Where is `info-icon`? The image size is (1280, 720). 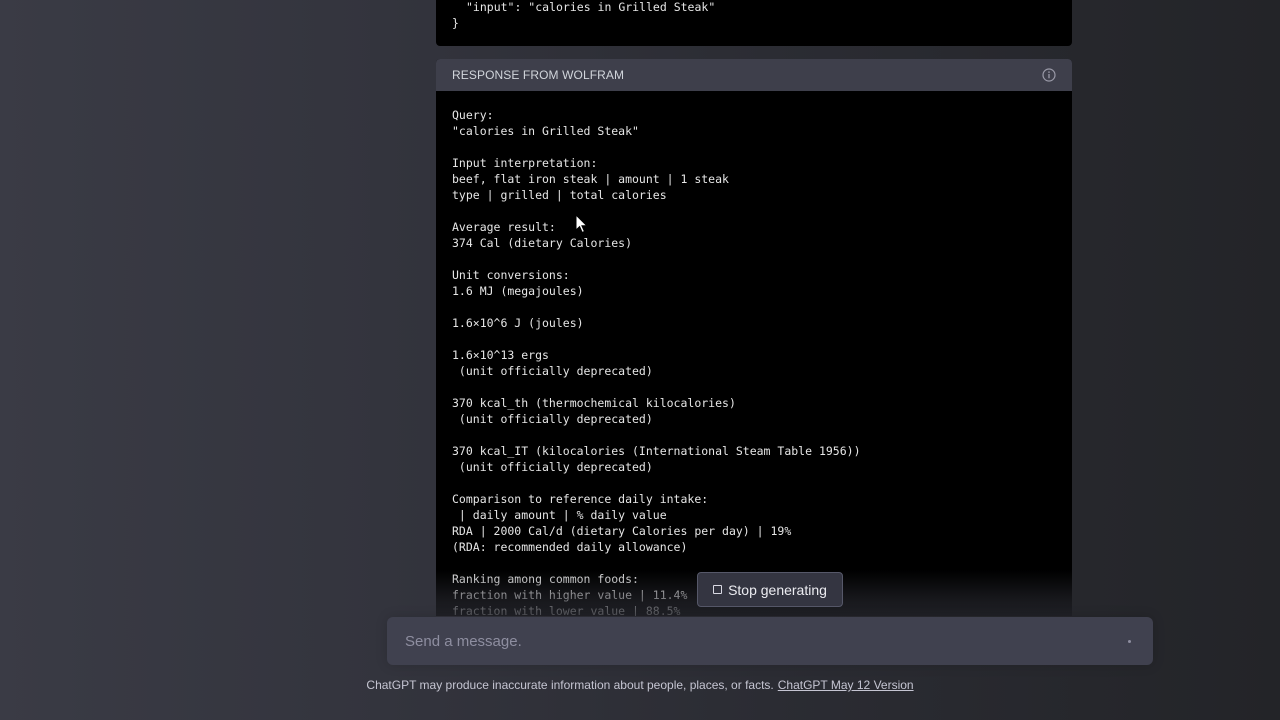
info-icon is located at coordinates (1049, 75).